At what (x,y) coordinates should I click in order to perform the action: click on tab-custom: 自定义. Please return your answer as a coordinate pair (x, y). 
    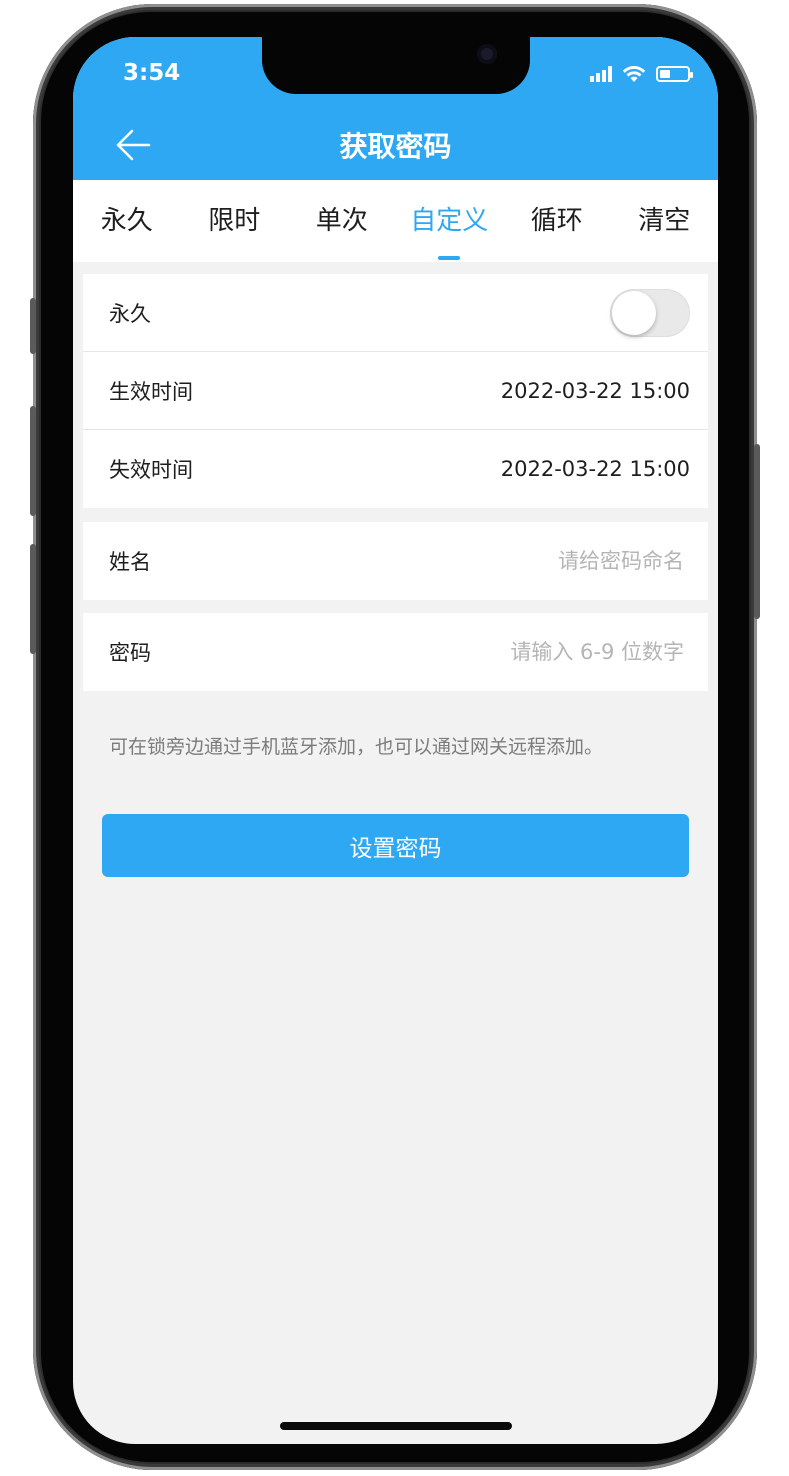
    Looking at the image, I should click on (450, 221).